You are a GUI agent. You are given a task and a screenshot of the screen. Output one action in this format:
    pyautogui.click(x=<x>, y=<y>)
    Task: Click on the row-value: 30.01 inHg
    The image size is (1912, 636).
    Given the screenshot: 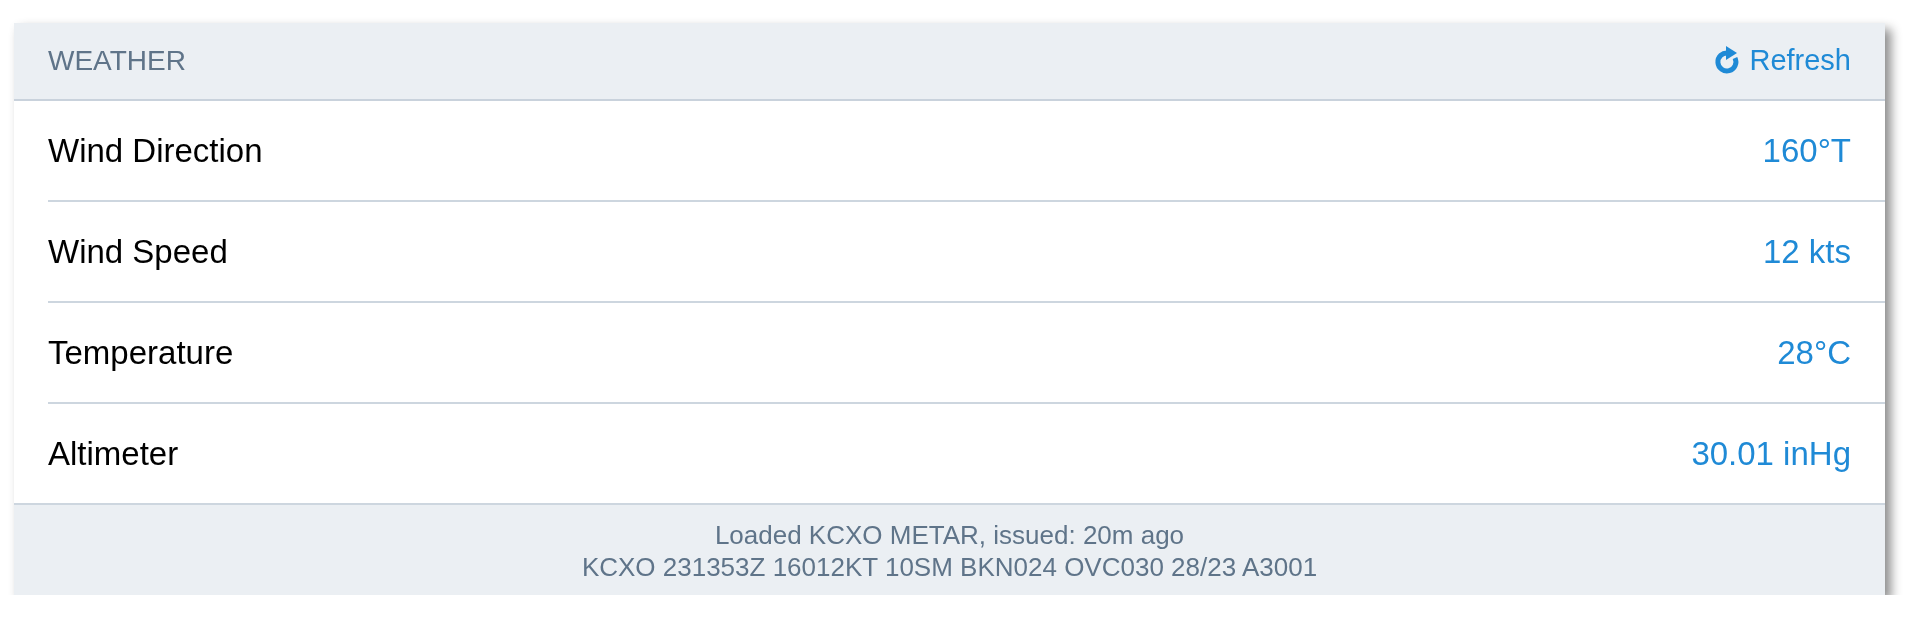 What is the action you would take?
    pyautogui.click(x=1771, y=453)
    